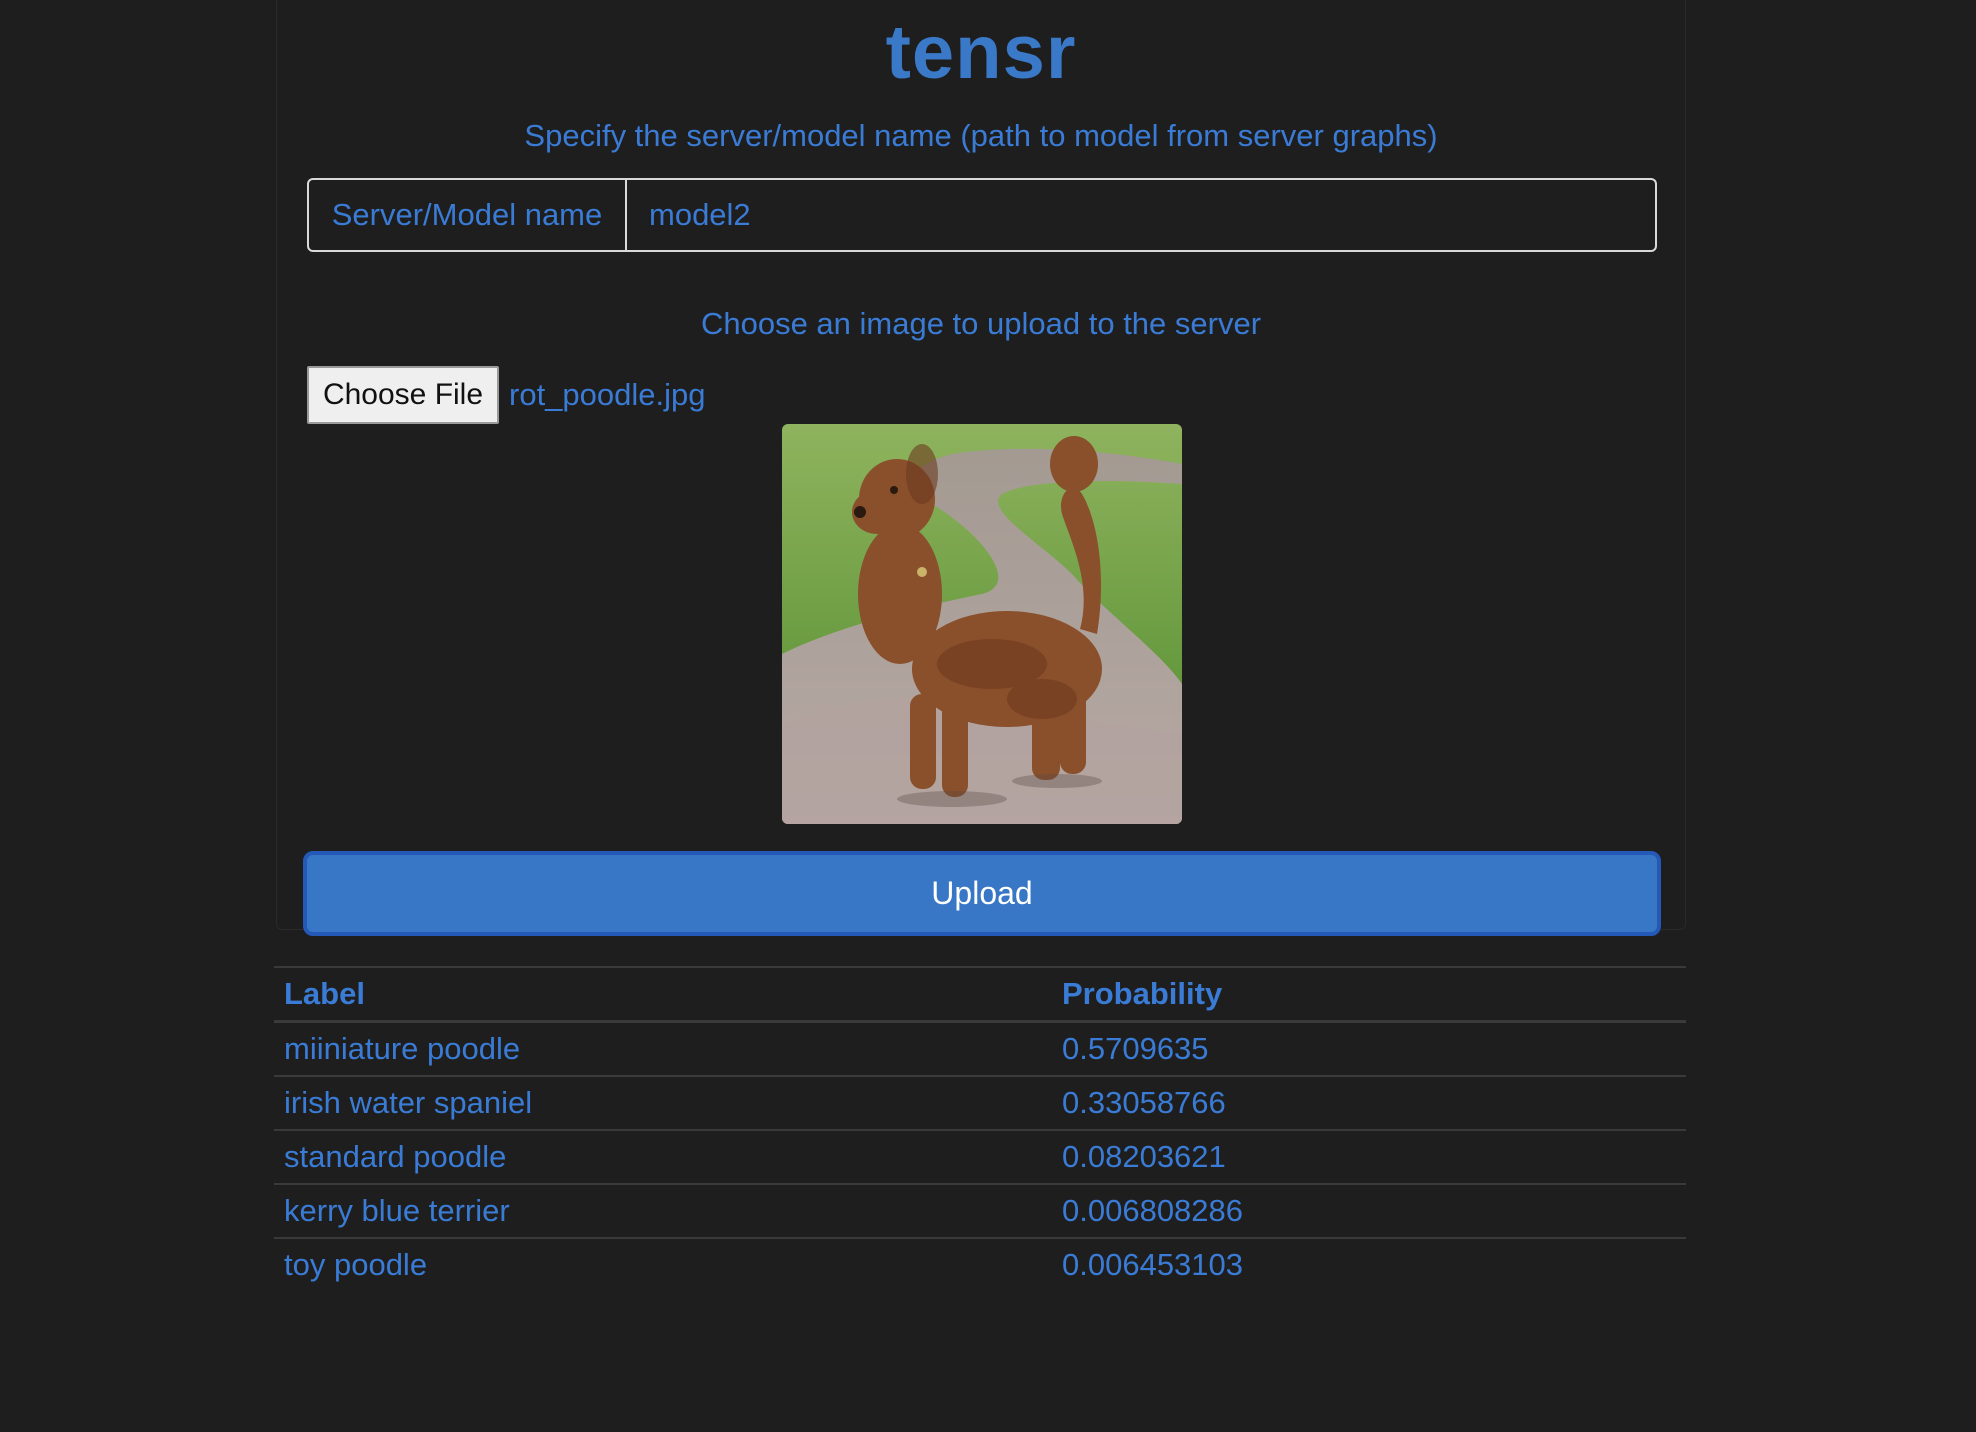  What do you see at coordinates (980, 1264) in the screenshot?
I see `table-row: toy poodle 0.006453103` at bounding box center [980, 1264].